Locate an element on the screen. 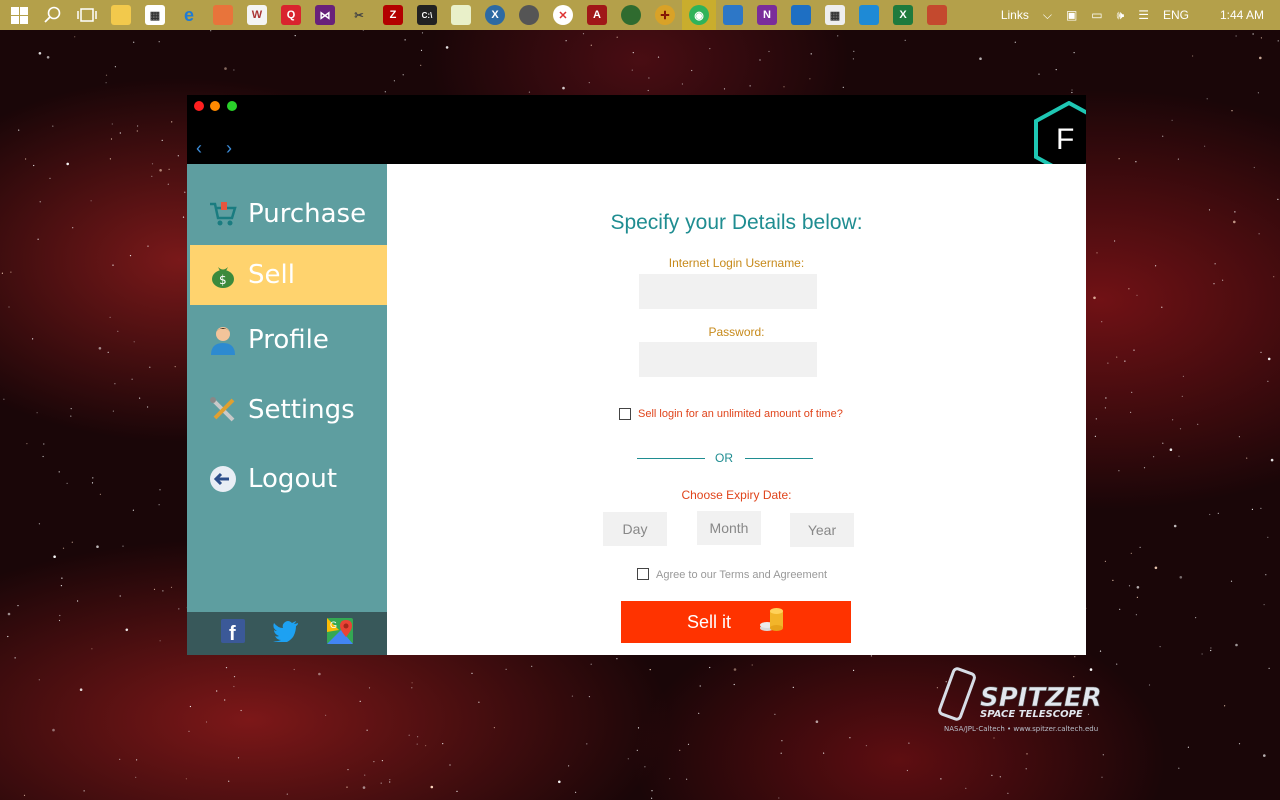  close-dot is located at coordinates (199, 106).